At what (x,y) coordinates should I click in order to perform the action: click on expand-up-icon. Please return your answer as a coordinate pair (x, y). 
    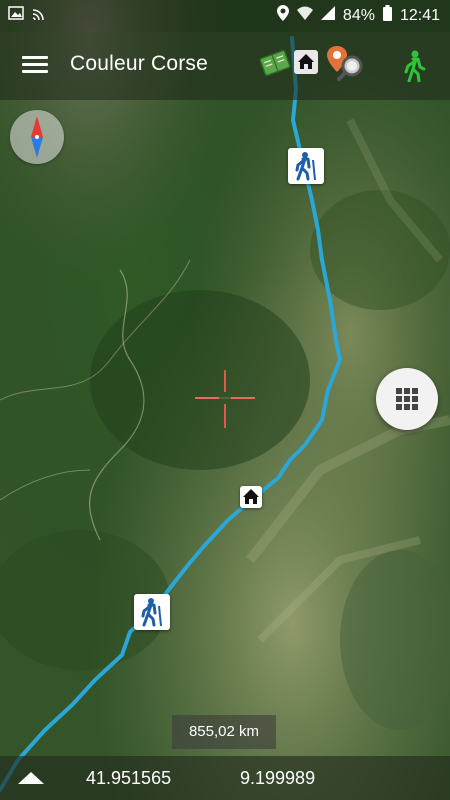
    Looking at the image, I should click on (31, 779).